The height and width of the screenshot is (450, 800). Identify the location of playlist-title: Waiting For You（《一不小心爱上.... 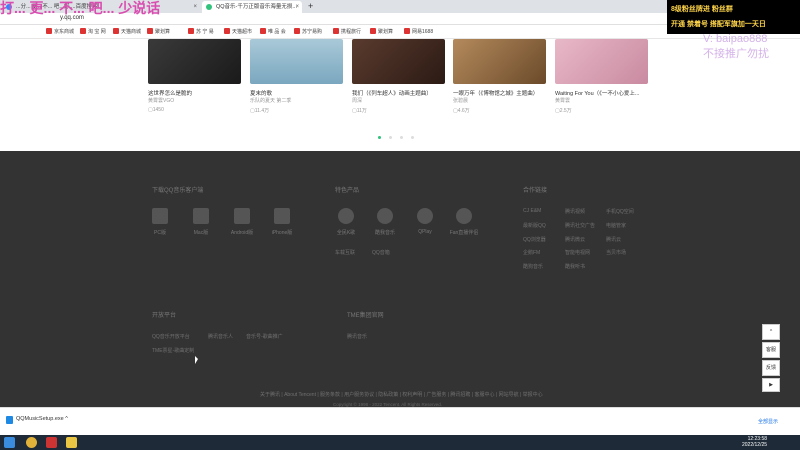
(601, 93).